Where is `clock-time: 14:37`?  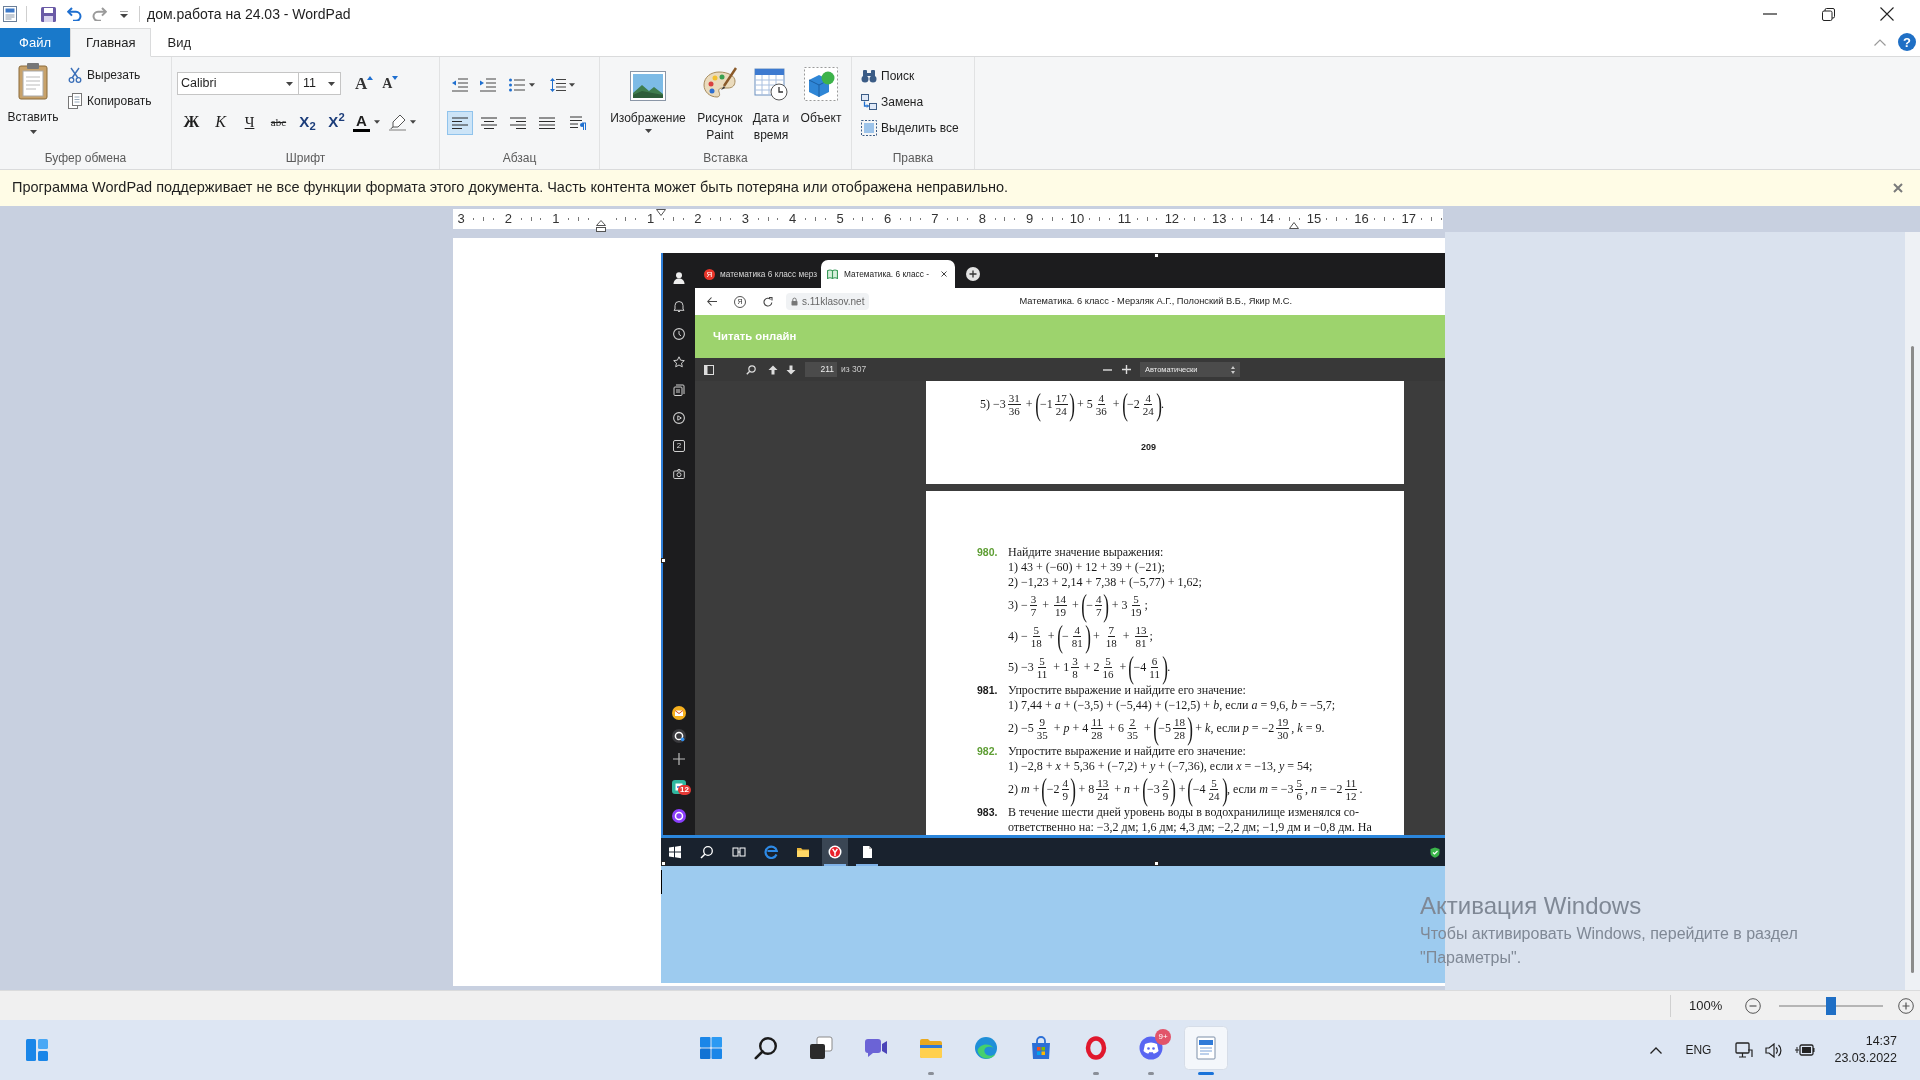 clock-time: 14:37 is located at coordinates (1881, 1041).